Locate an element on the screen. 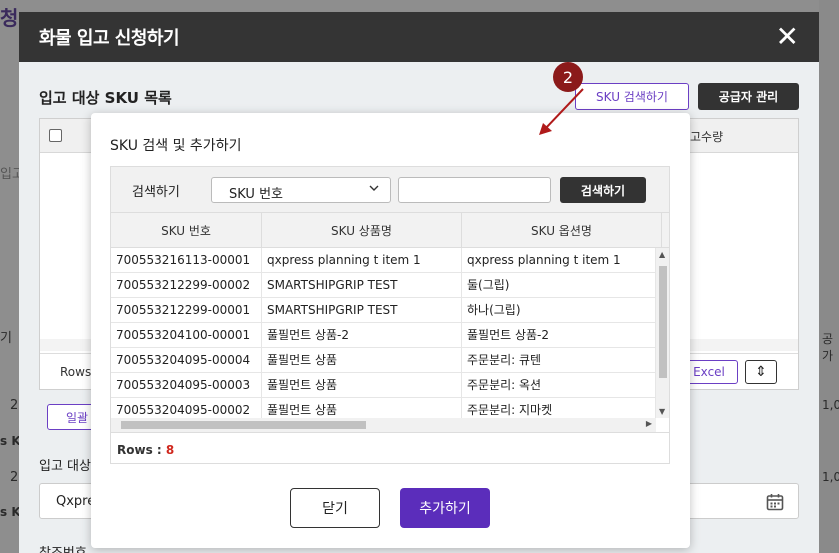 The width and height of the screenshot is (839, 553). column-header-sku-number: SKU 번호 is located at coordinates (186, 230).